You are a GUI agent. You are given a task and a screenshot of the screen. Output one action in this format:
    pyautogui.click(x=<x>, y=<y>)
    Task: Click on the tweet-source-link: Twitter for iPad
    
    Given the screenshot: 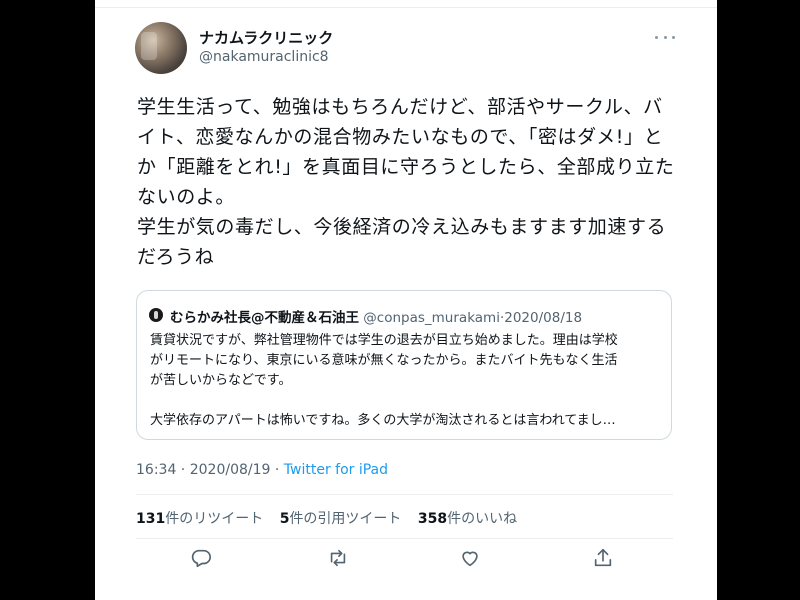 What is the action you would take?
    pyautogui.click(x=336, y=470)
    